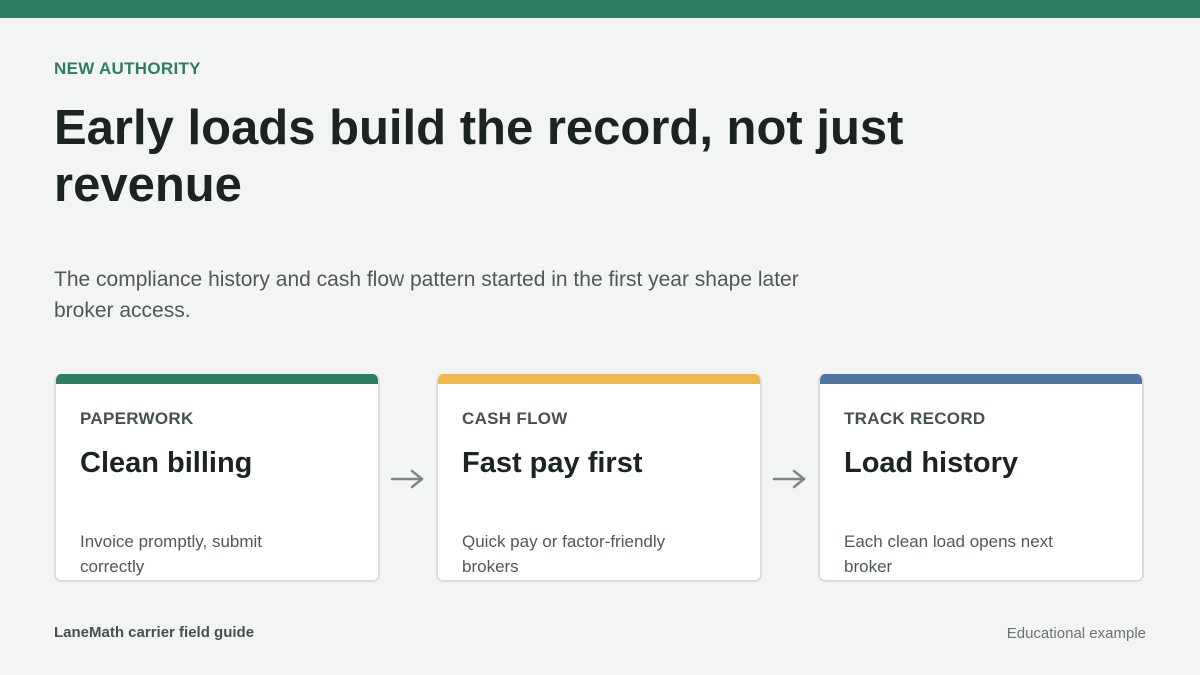  What do you see at coordinates (515, 418) in the screenshot?
I see `card-eyebrow: CASH FLOW` at bounding box center [515, 418].